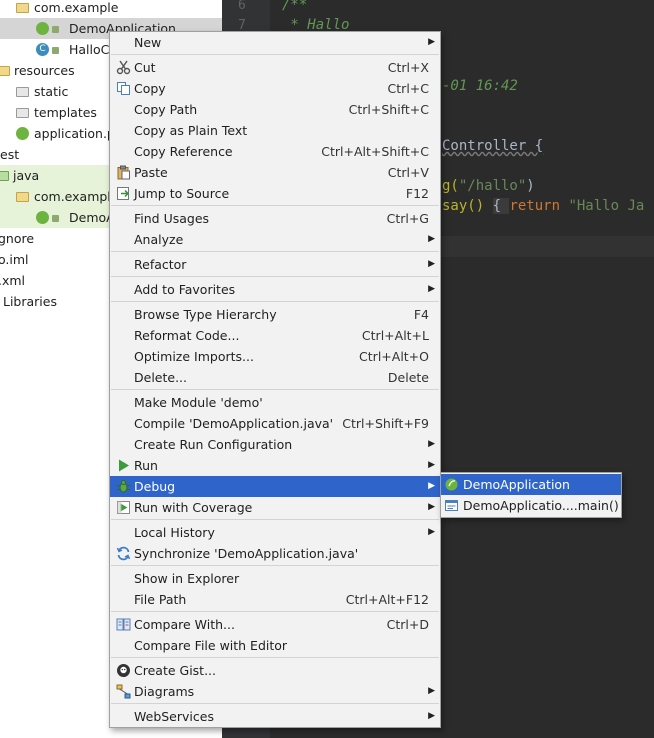  What do you see at coordinates (191, 130) in the screenshot?
I see `menu-item-label: Copy as Plain Text` at bounding box center [191, 130].